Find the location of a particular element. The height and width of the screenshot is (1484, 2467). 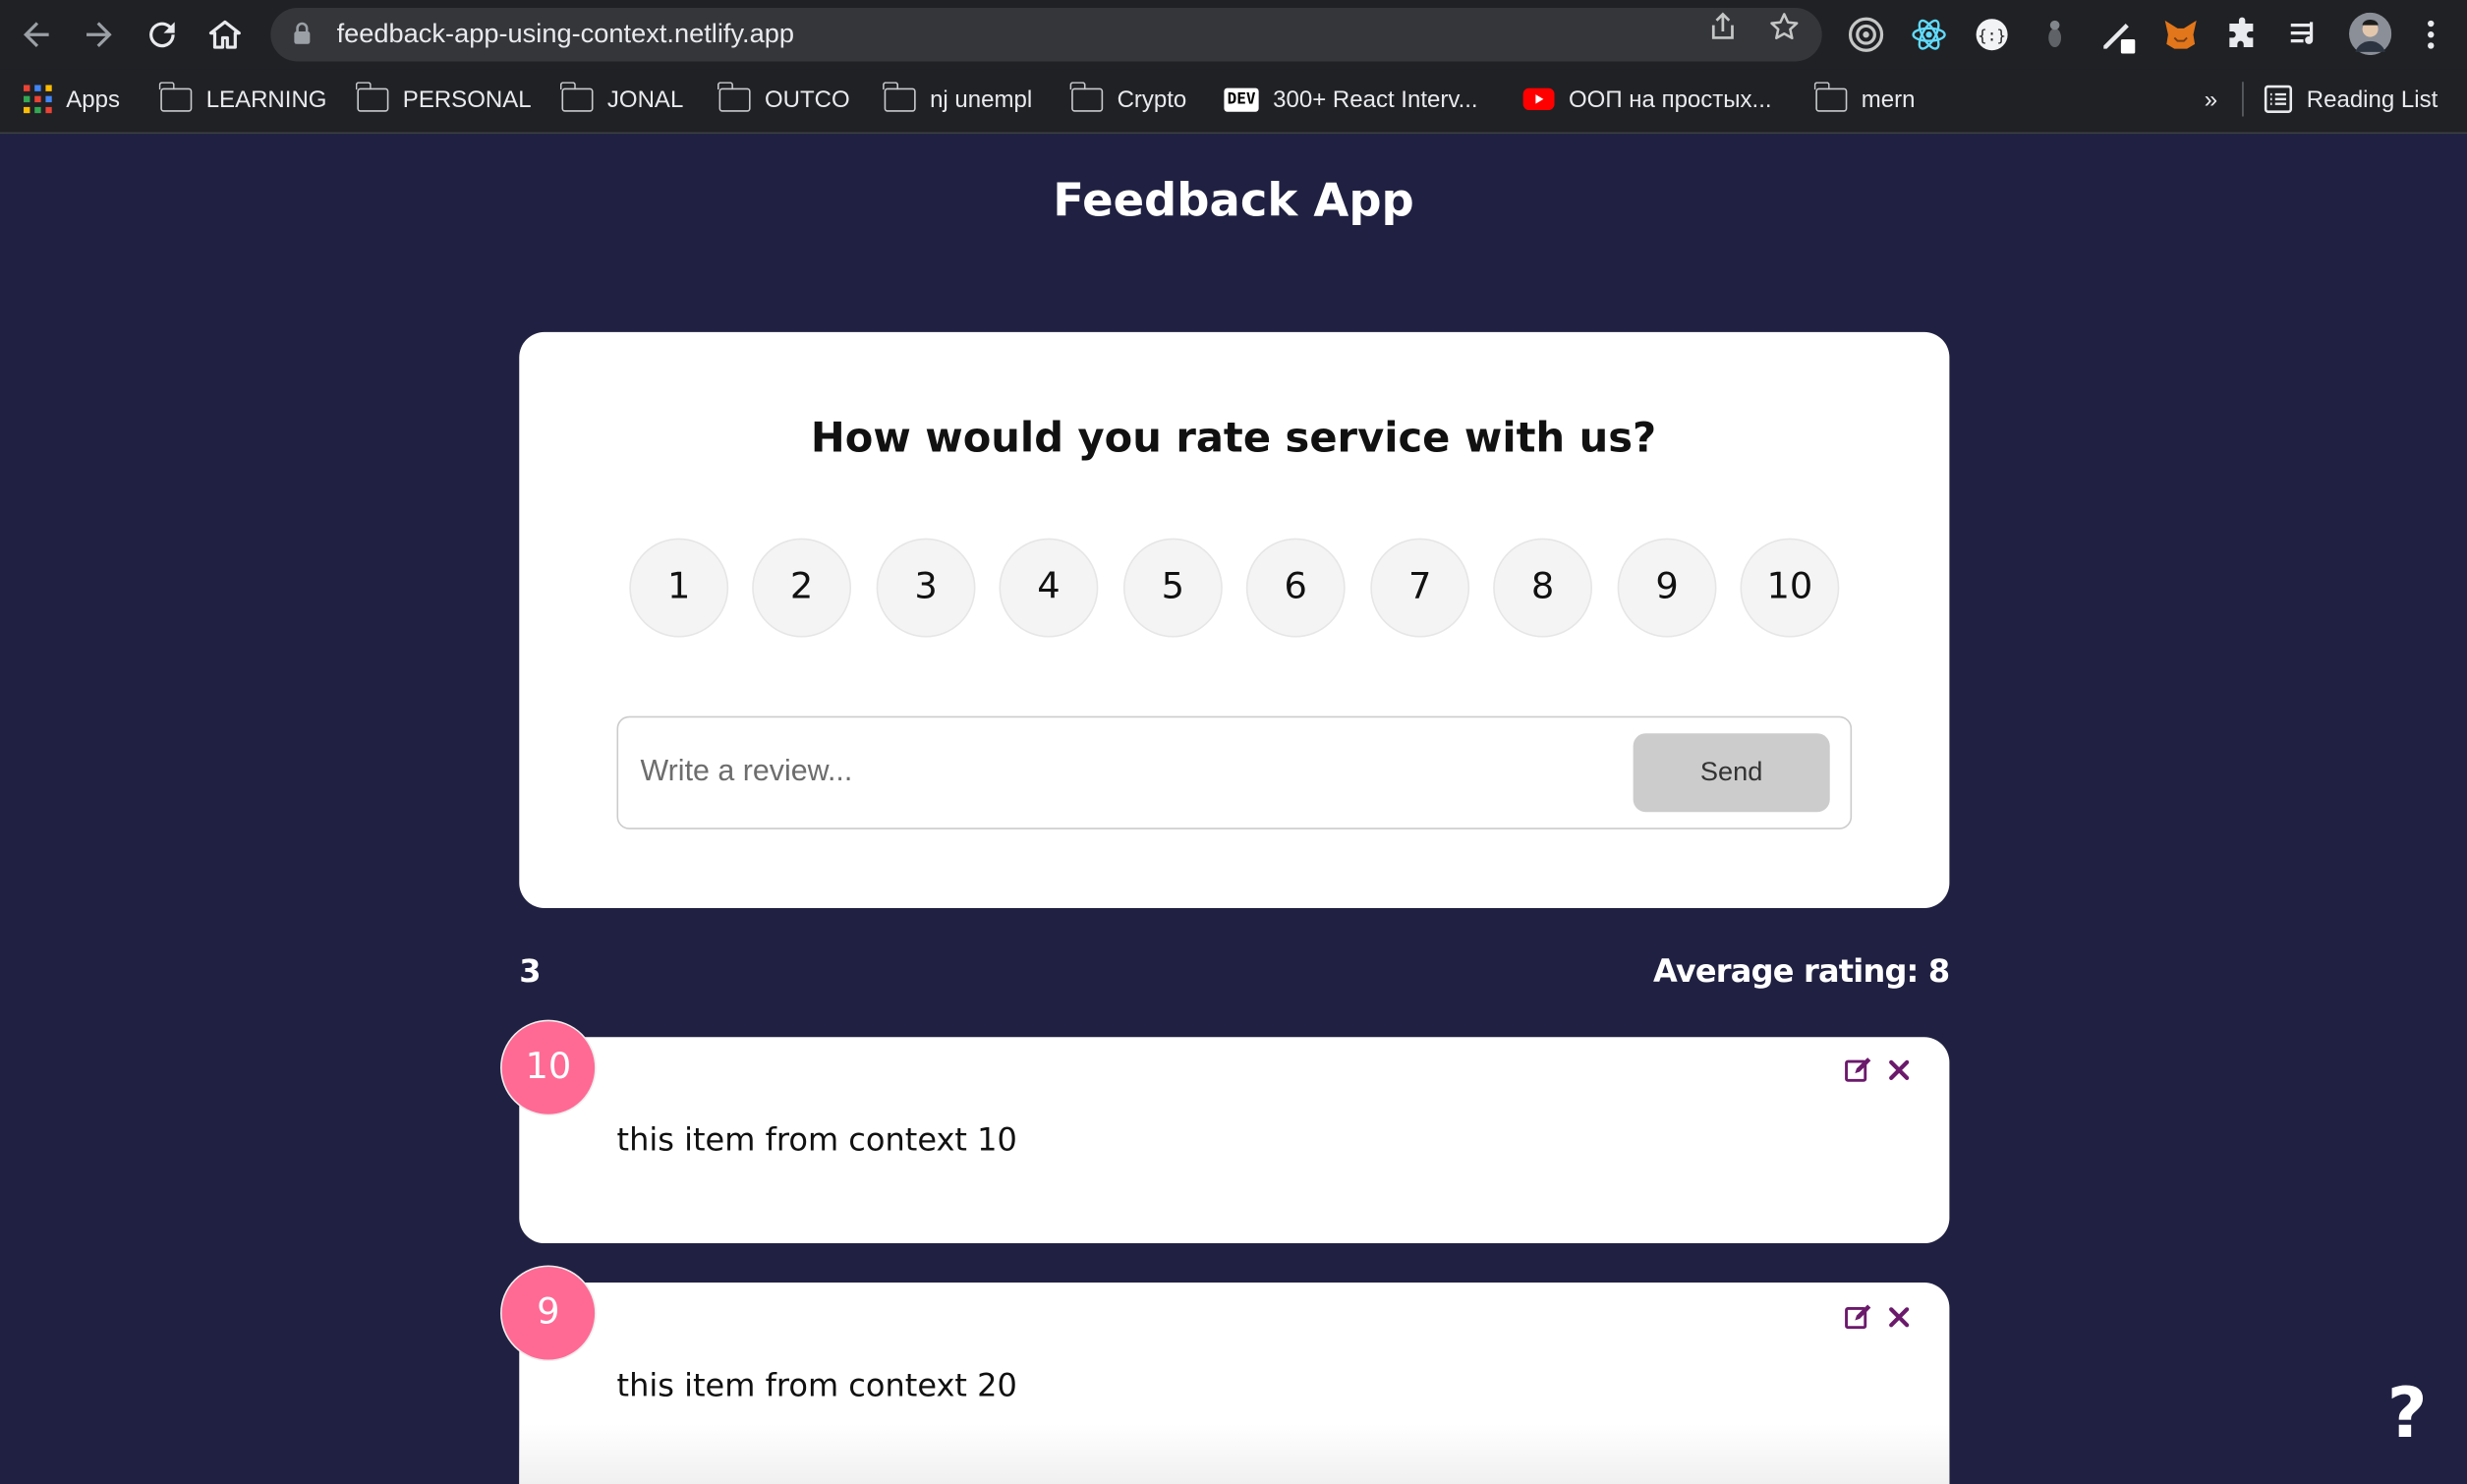

bookmark-label: LEARNING is located at coordinates (266, 99).